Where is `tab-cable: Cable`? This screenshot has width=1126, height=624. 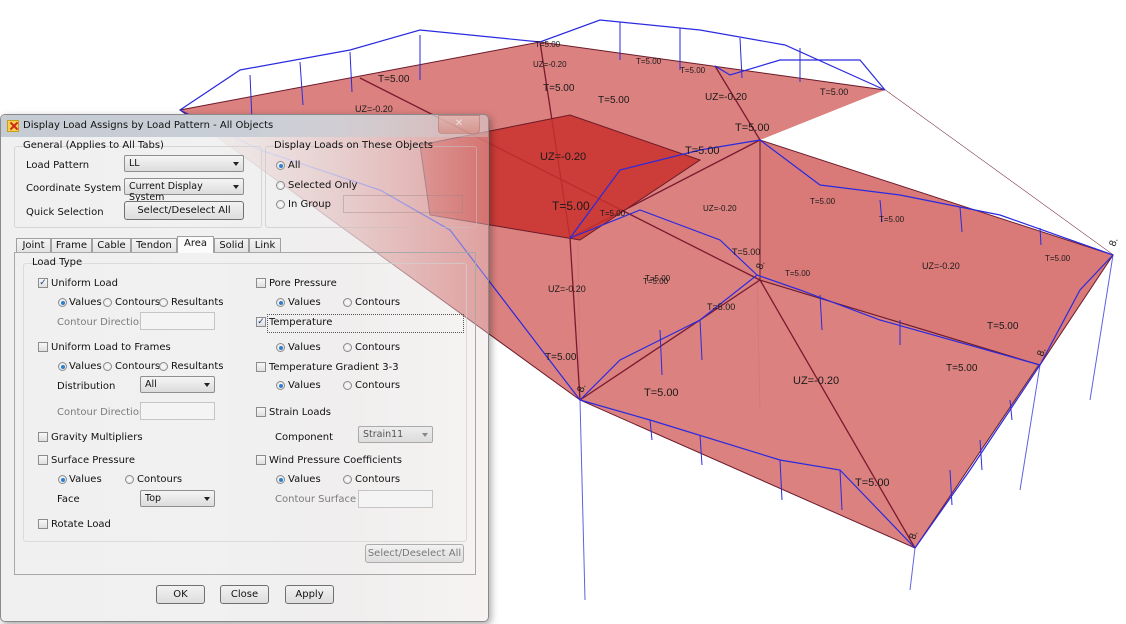
tab-cable: Cable is located at coordinates (111, 245).